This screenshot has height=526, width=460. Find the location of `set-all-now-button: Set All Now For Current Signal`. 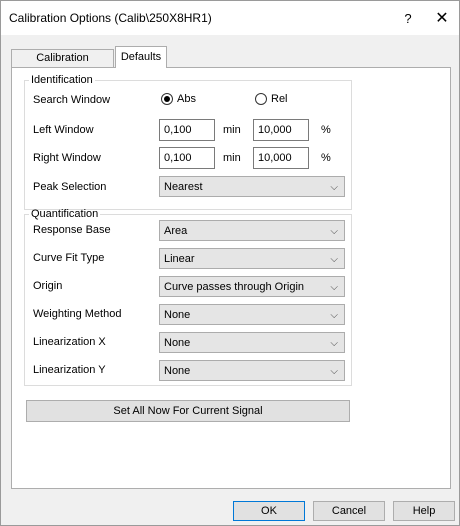

set-all-now-button: Set All Now For Current Signal is located at coordinates (188, 411).